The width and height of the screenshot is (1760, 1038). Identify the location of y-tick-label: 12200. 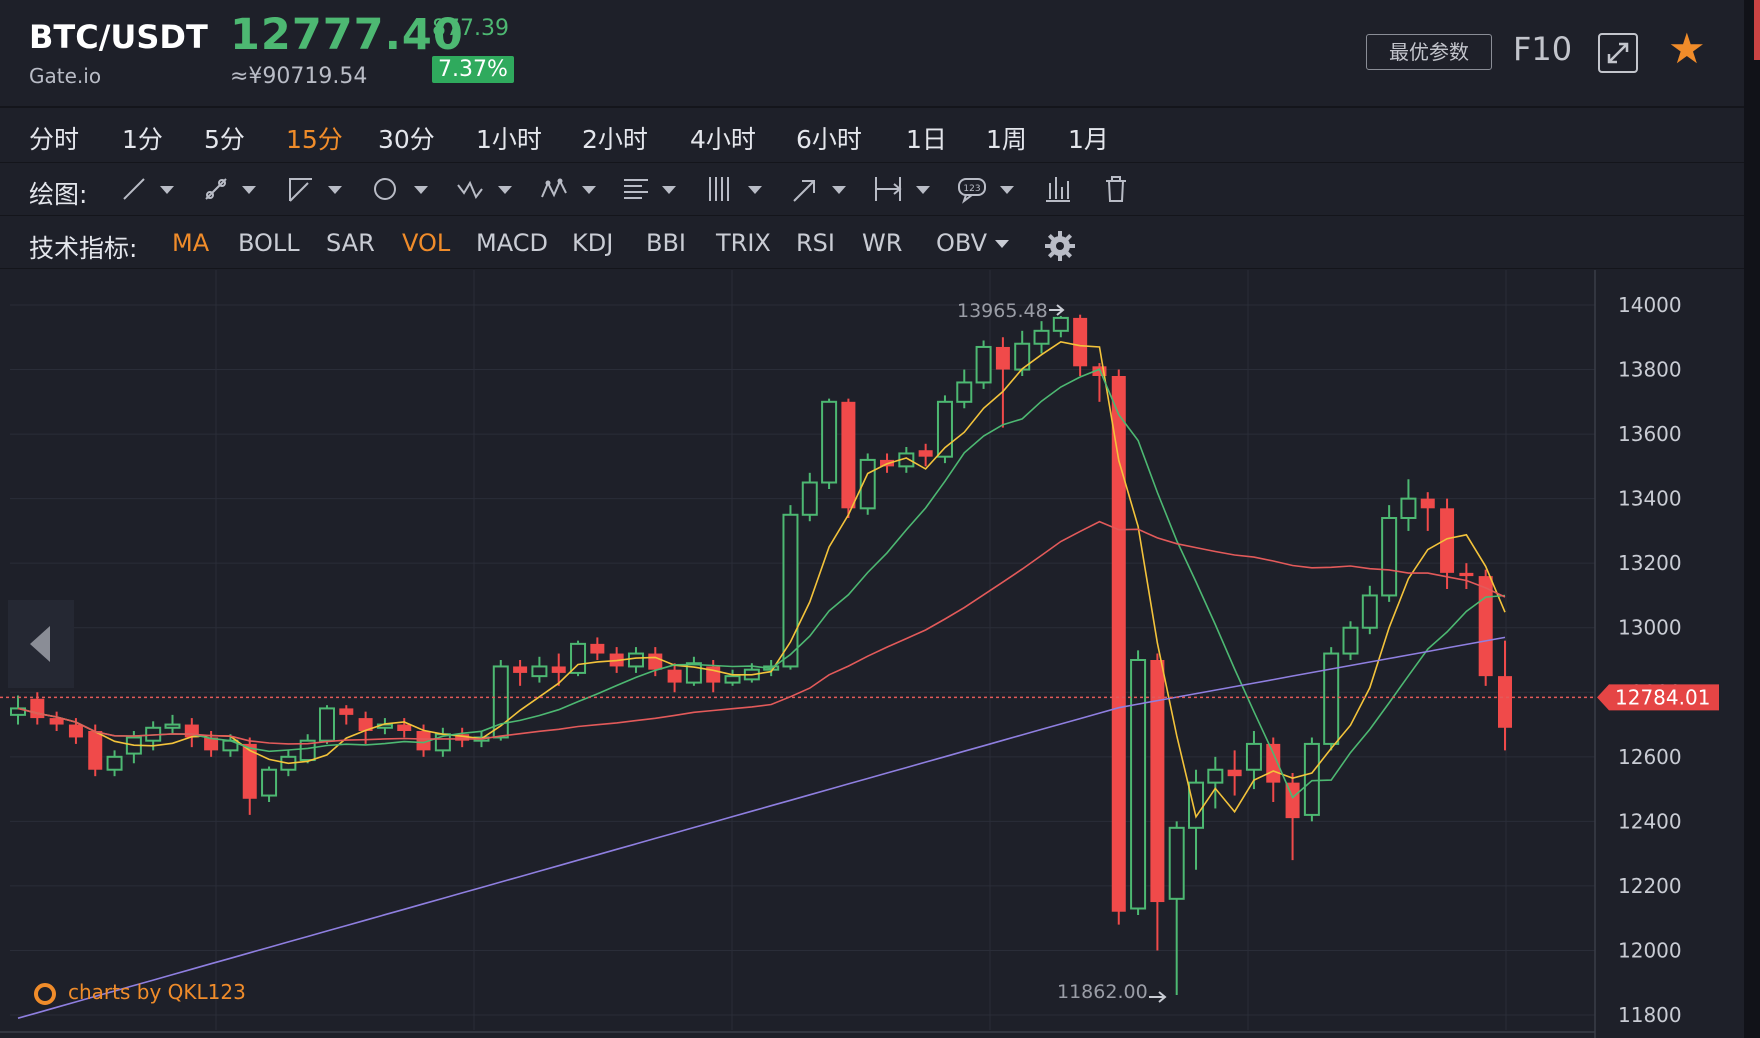
(1650, 886).